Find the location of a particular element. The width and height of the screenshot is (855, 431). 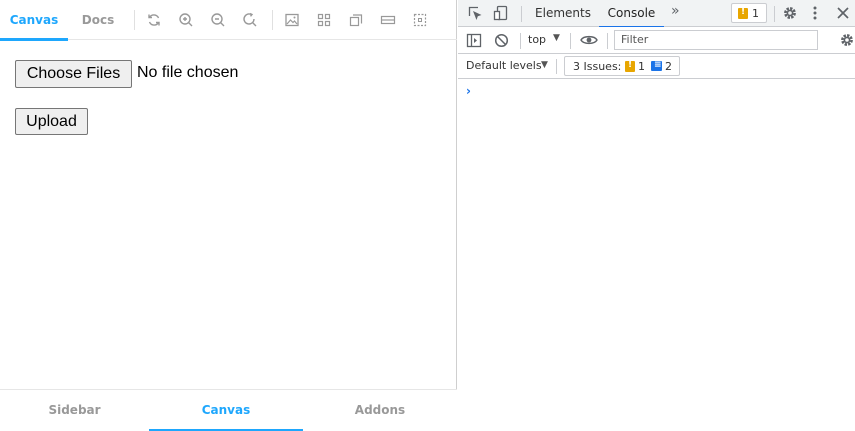

grid-icon is located at coordinates (324, 20).